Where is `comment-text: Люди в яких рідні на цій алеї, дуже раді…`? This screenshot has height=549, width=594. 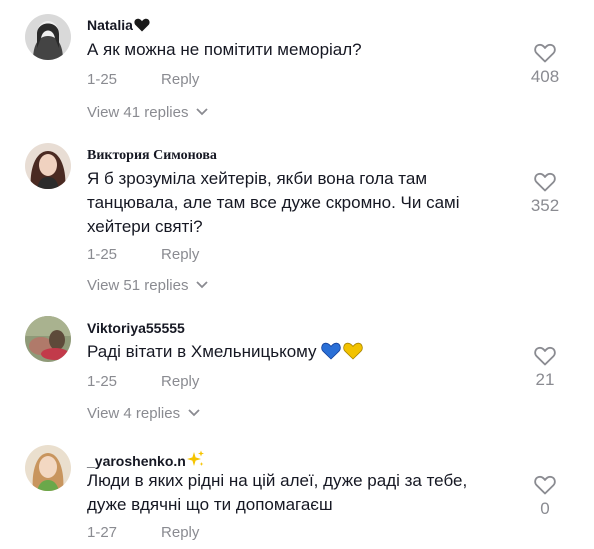 comment-text: Люди в яких рідні на цій алеї, дуже раді… is located at coordinates (277, 492).